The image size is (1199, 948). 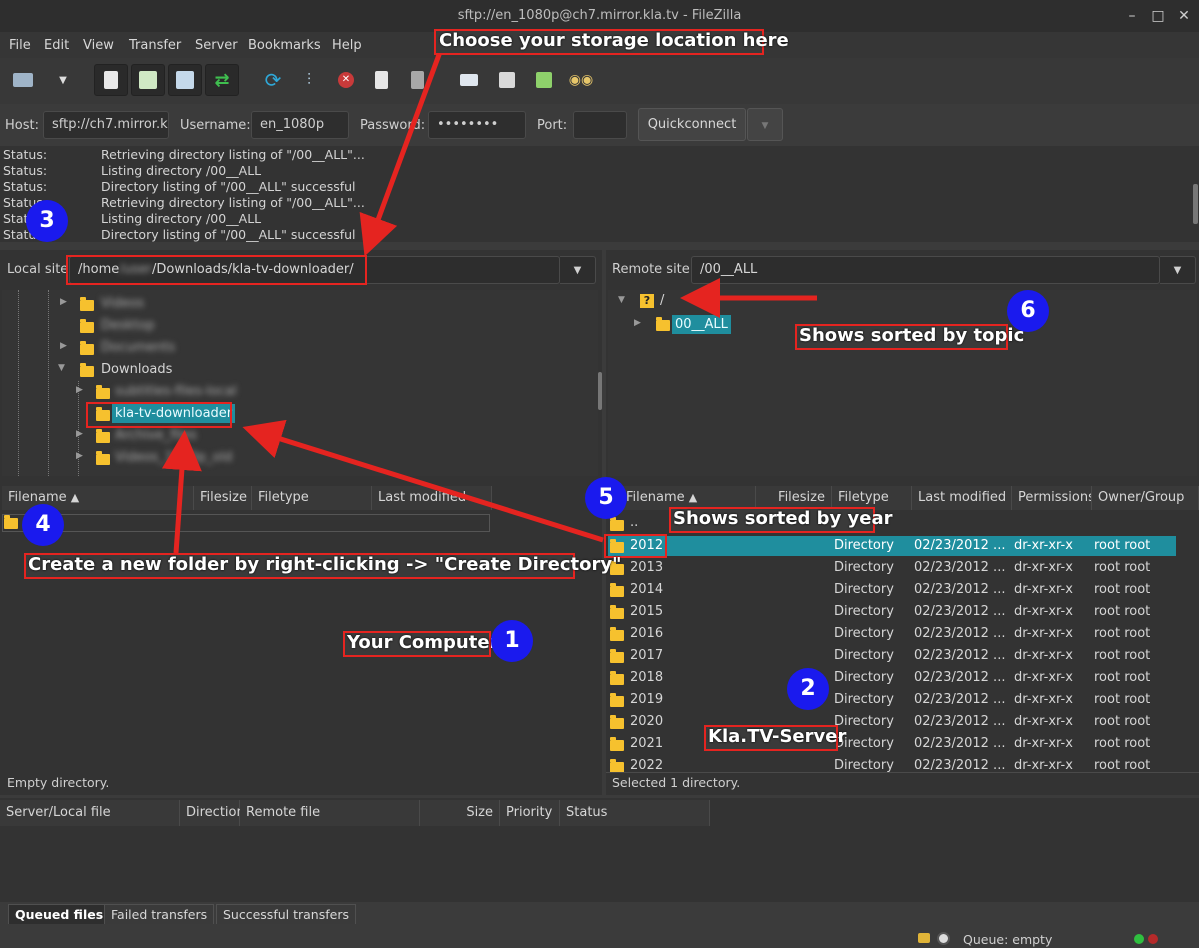 I want to click on badge-2: 2, so click(x=808, y=689).